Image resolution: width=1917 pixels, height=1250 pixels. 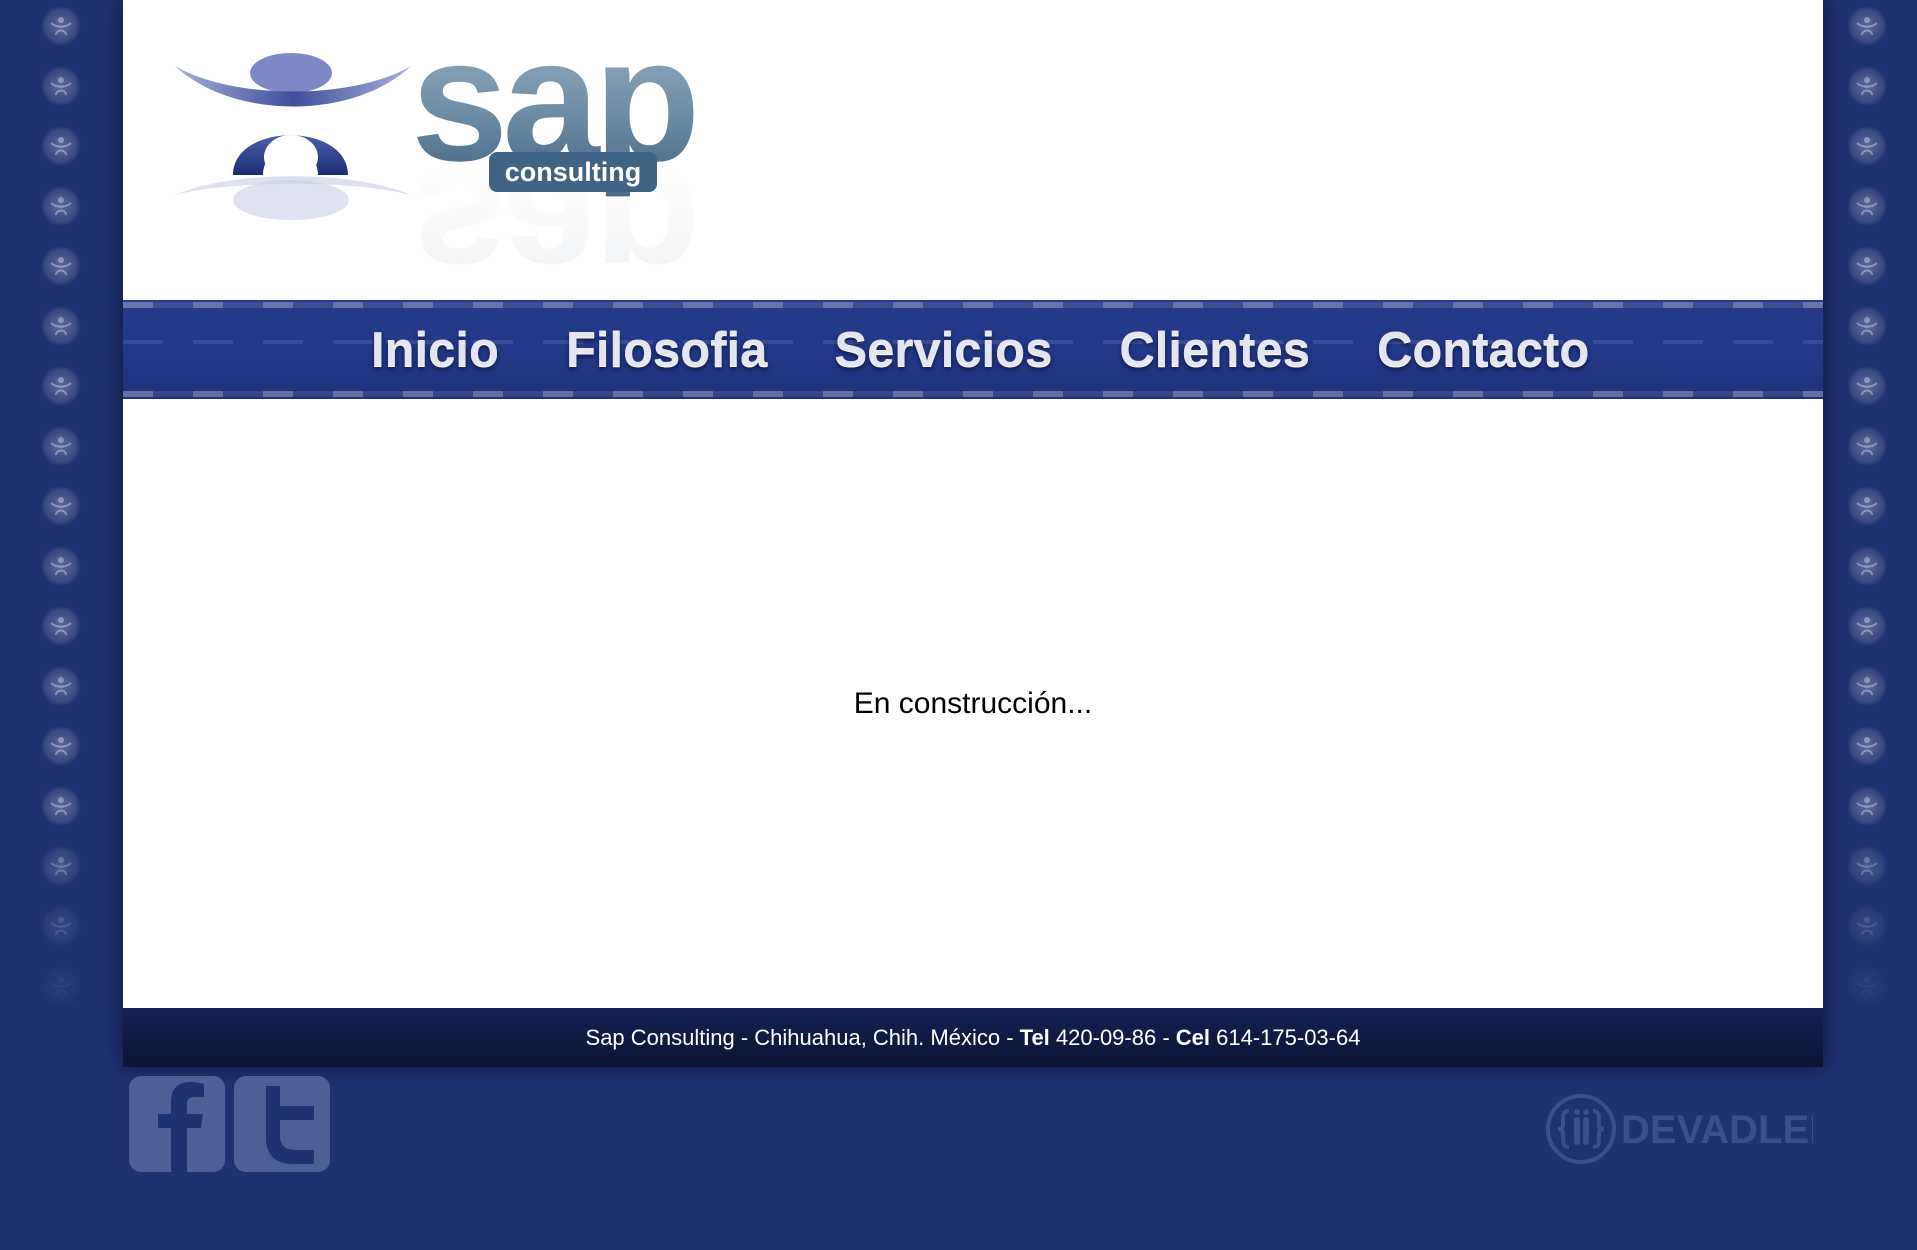 I want to click on devadler-credit-logo: DEVADLER, so click(x=1679, y=1129).